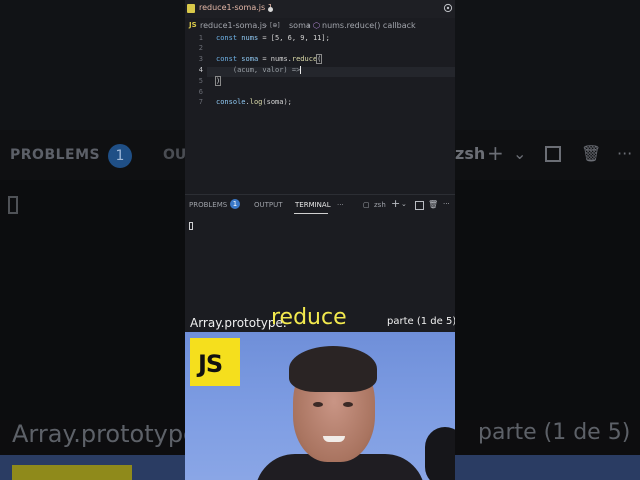  What do you see at coordinates (334, 439) in the screenshot?
I see `presenter-smile` at bounding box center [334, 439].